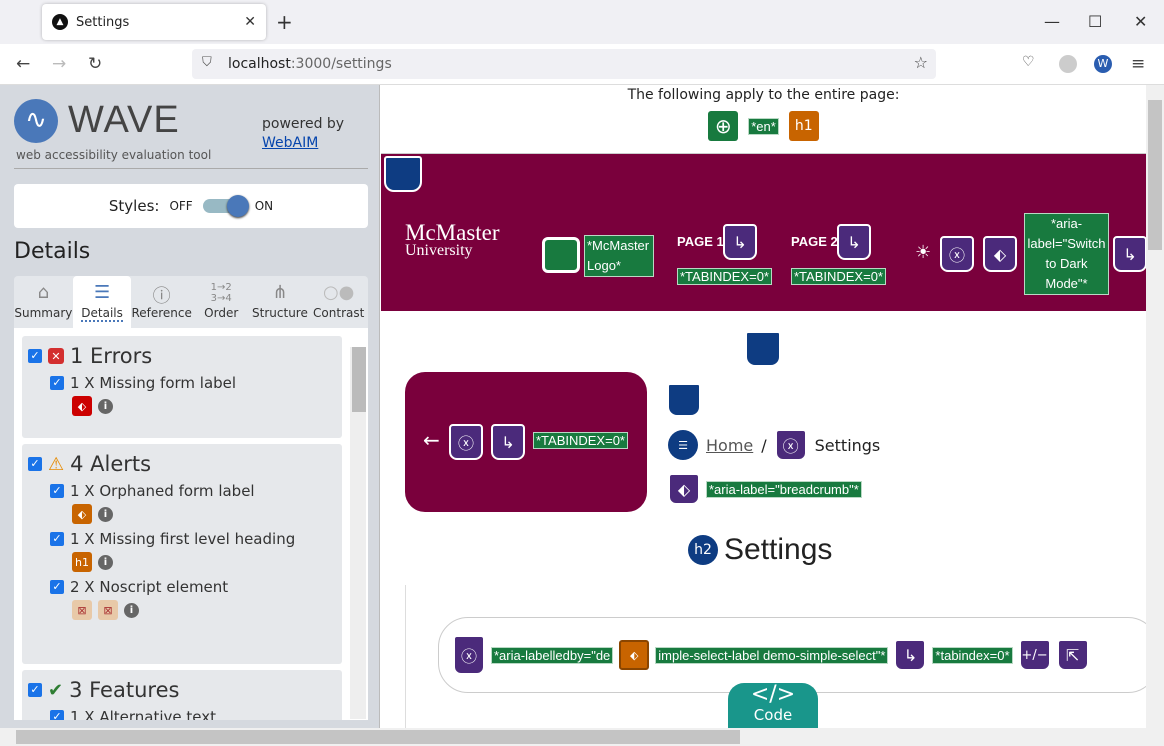 The image size is (1164, 746). I want to click on tab-structure: ⋔ Structure, so click(280, 302).